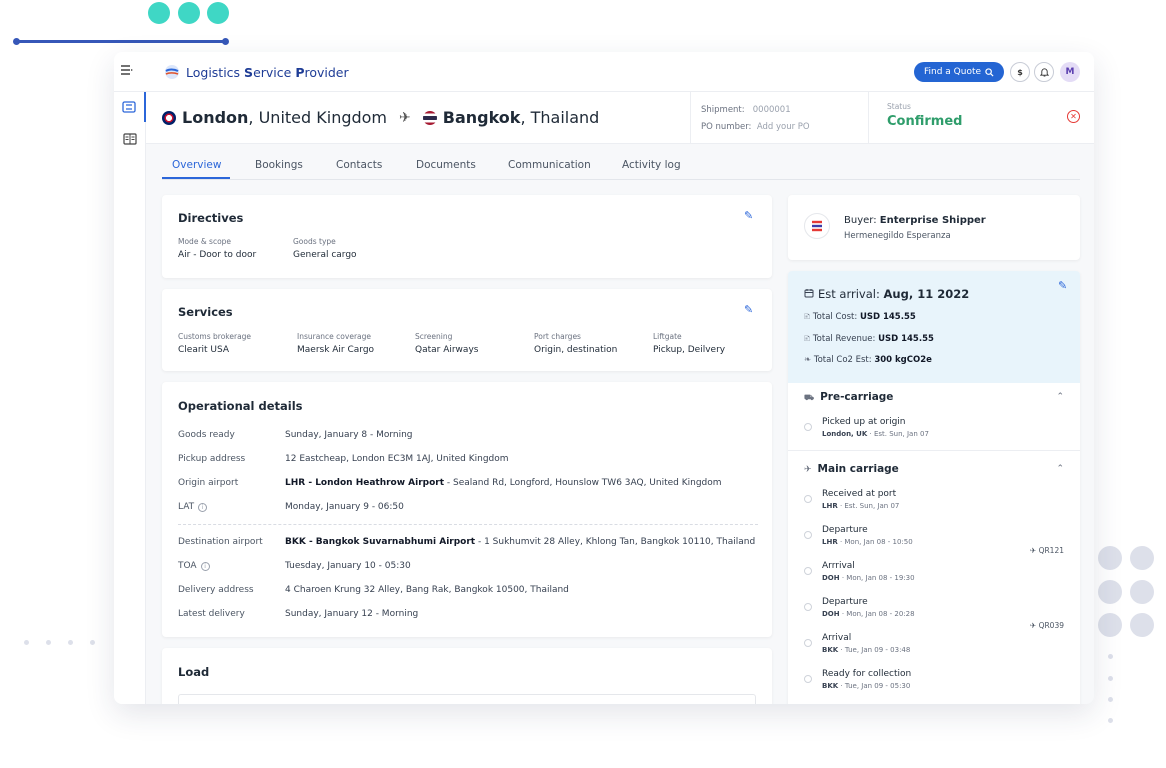 The width and height of the screenshot is (1166, 768). Describe the element at coordinates (130, 398) in the screenshot. I see `left-rail` at that location.